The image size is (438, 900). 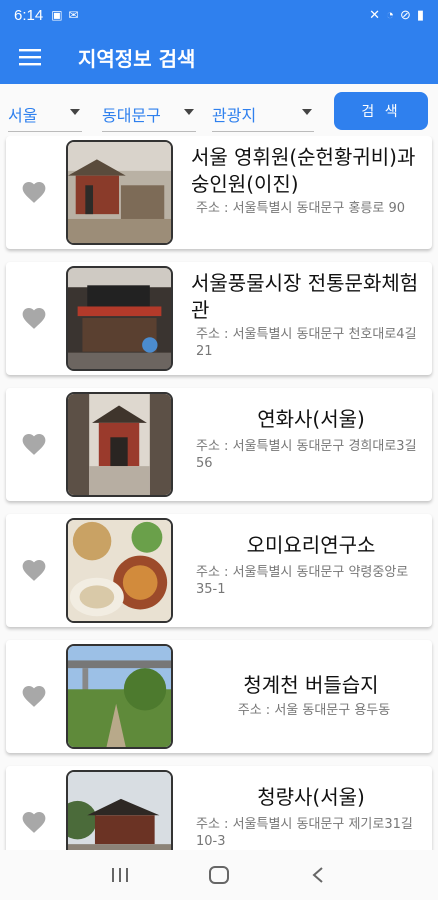 What do you see at coordinates (57, 15) in the screenshot?
I see `image-icon: ▣` at bounding box center [57, 15].